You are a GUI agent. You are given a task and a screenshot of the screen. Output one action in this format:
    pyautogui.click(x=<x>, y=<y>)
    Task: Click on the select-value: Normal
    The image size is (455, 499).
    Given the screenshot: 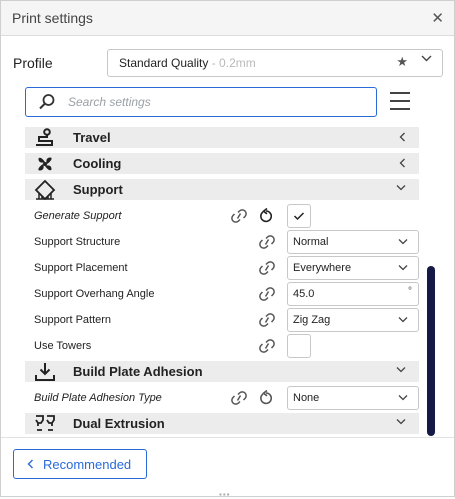 What is the action you would take?
    pyautogui.click(x=311, y=242)
    